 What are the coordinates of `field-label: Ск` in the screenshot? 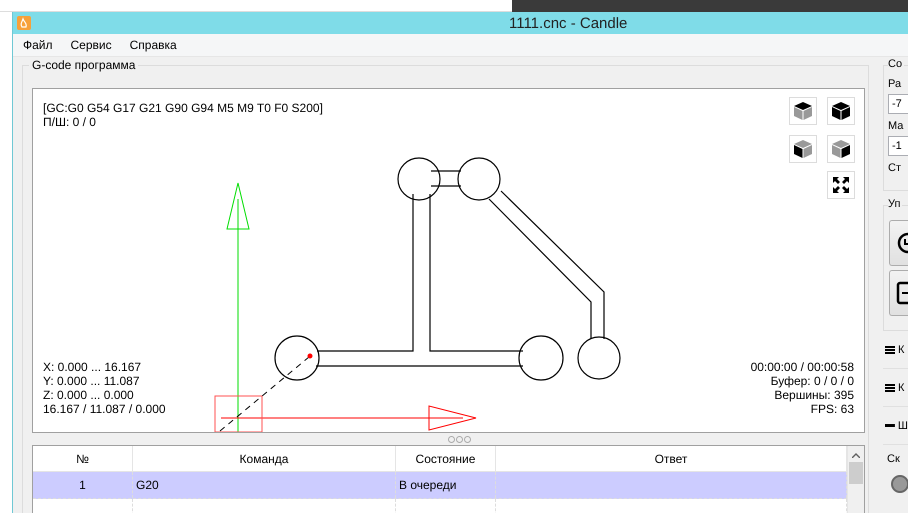 It's located at (894, 459).